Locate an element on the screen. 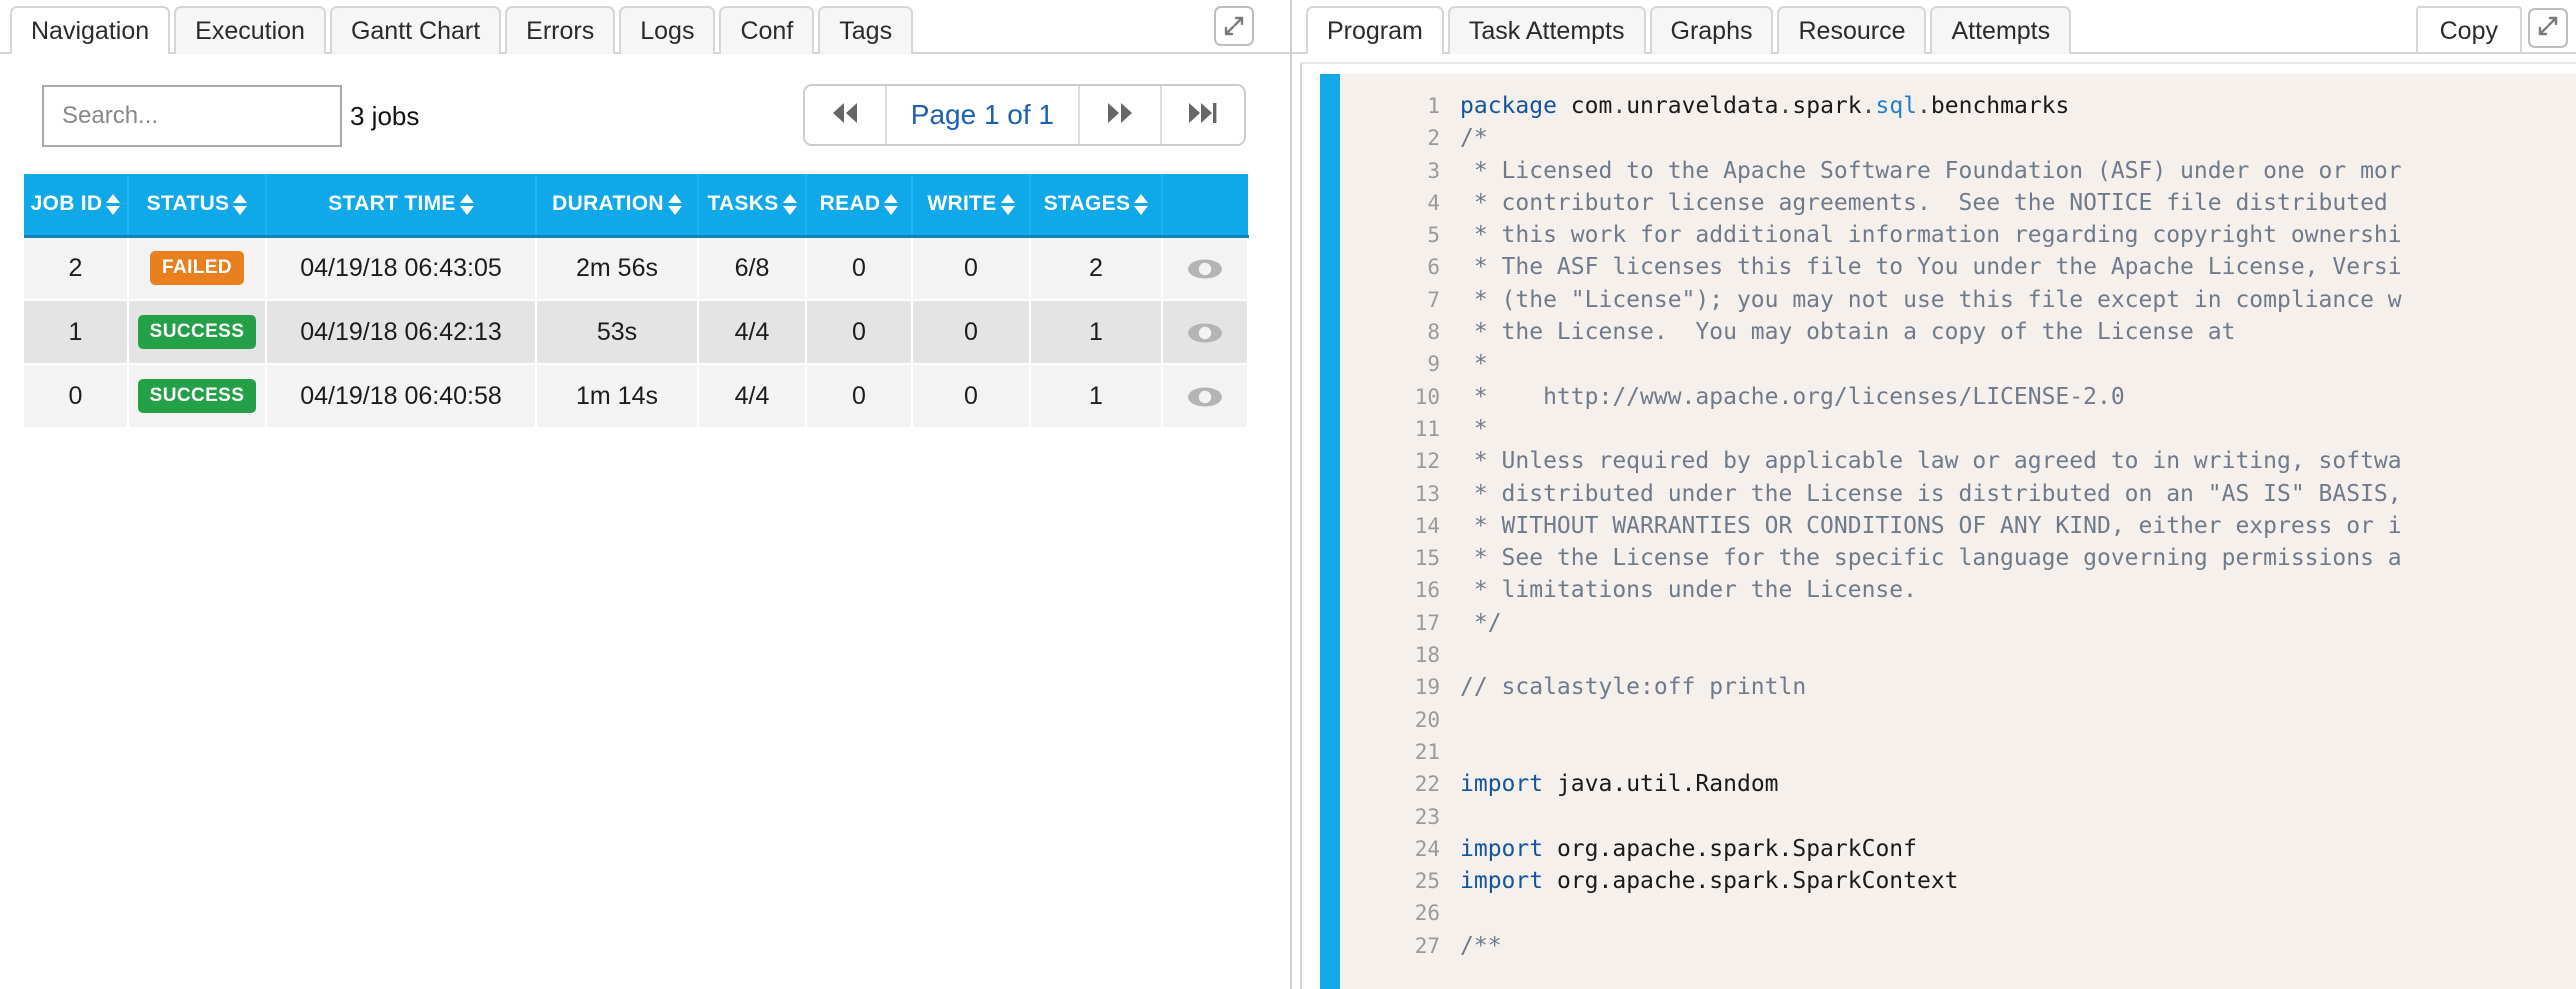 The image size is (2576, 989). line-number: 13 is located at coordinates (1427, 493).